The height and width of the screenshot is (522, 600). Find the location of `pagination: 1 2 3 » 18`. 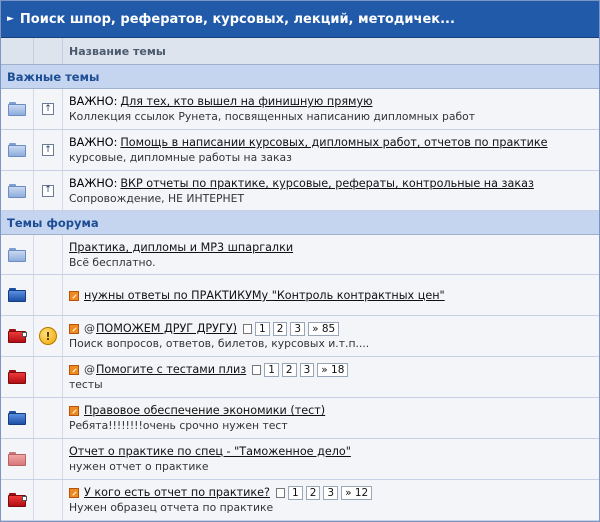

pagination: 1 2 3 » 18 is located at coordinates (301, 369).